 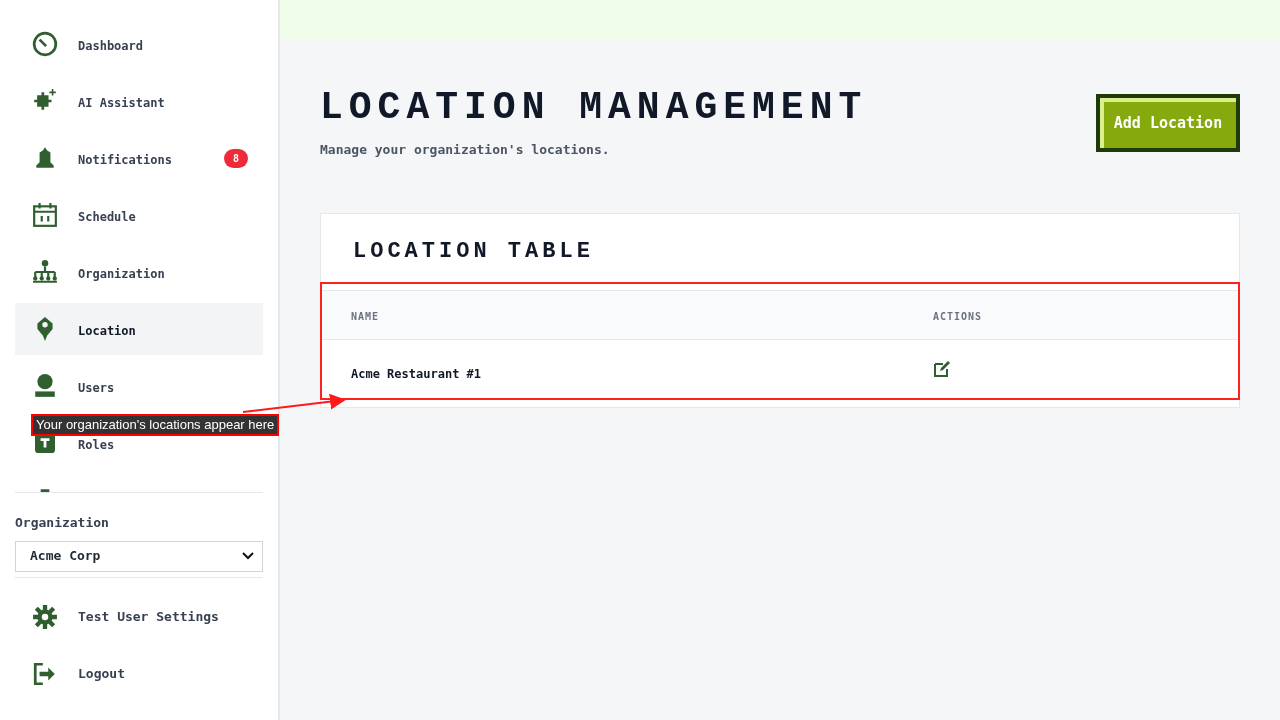 What do you see at coordinates (45, 215) in the screenshot?
I see `calendar-icon` at bounding box center [45, 215].